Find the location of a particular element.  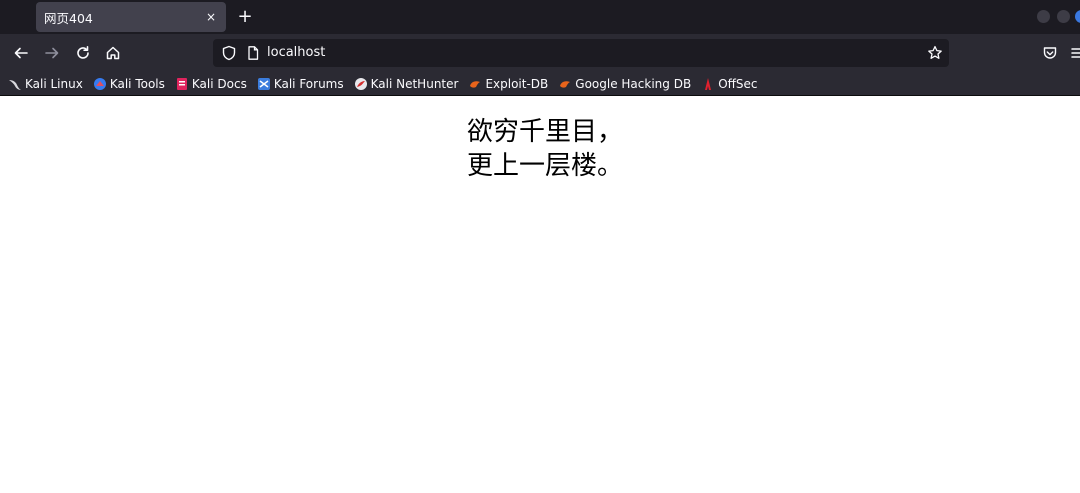

back-button is located at coordinates (21, 53).